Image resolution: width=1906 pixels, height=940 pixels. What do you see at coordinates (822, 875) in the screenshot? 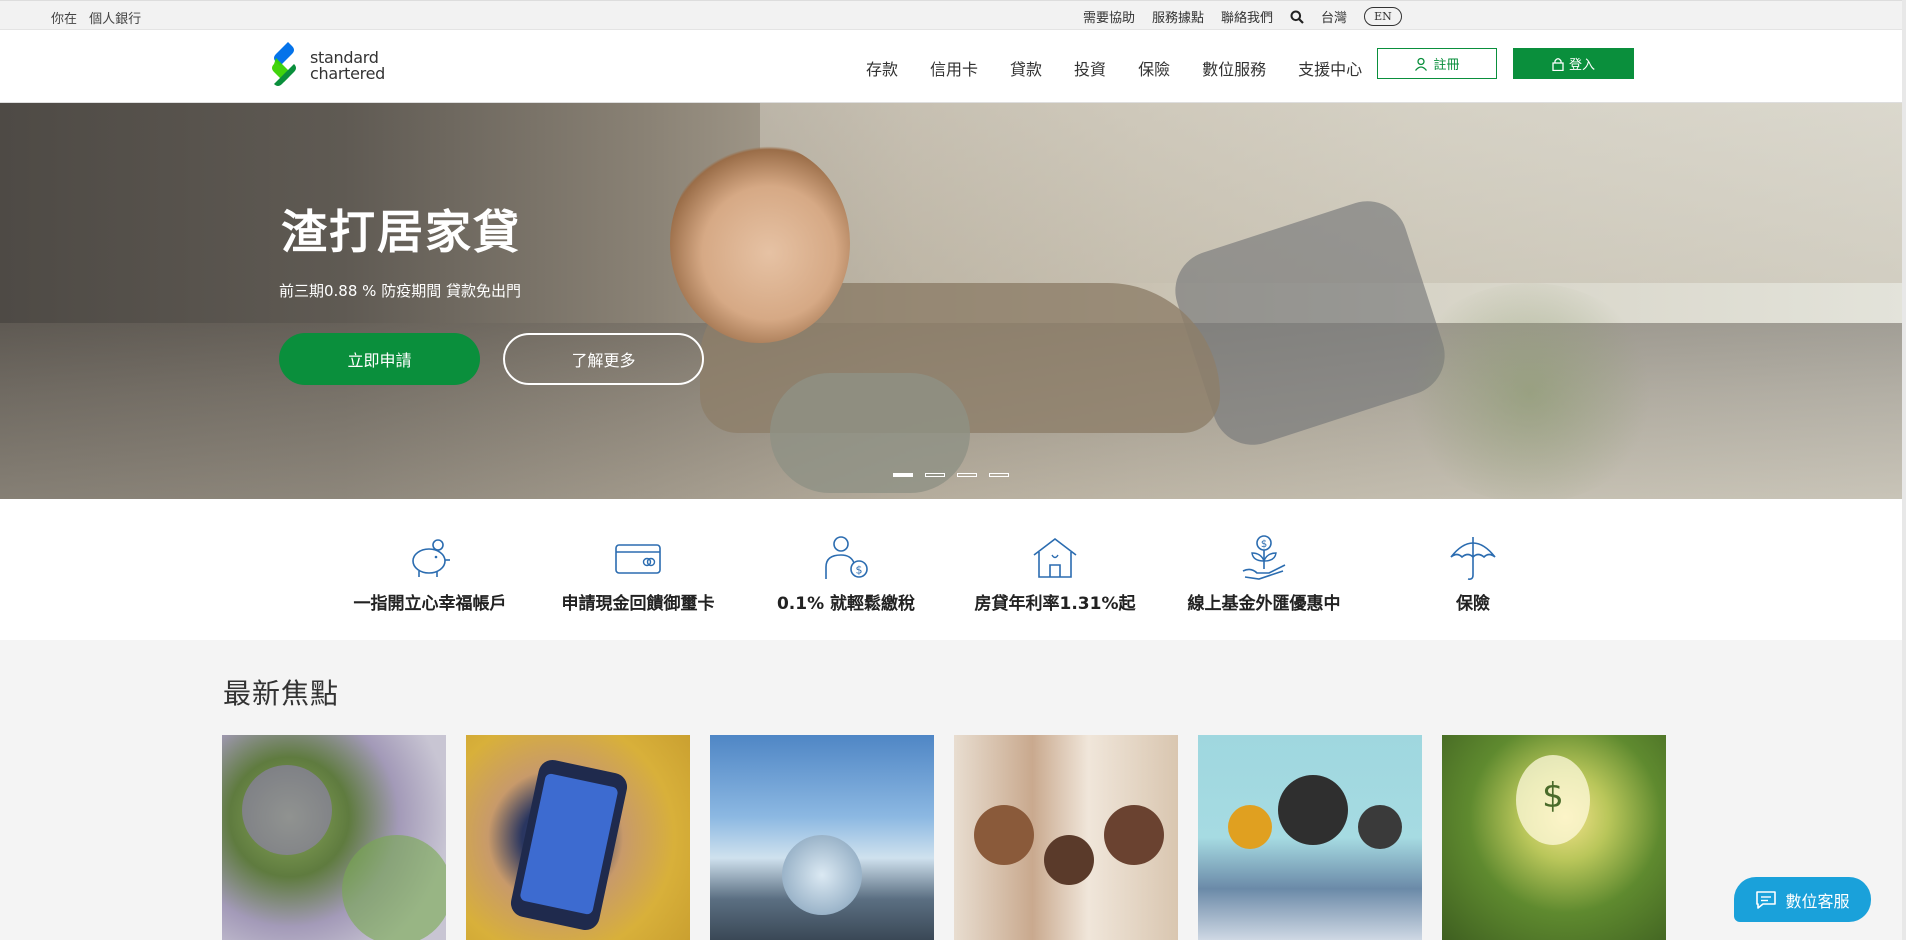
I see `card-image-glass-ball` at bounding box center [822, 875].